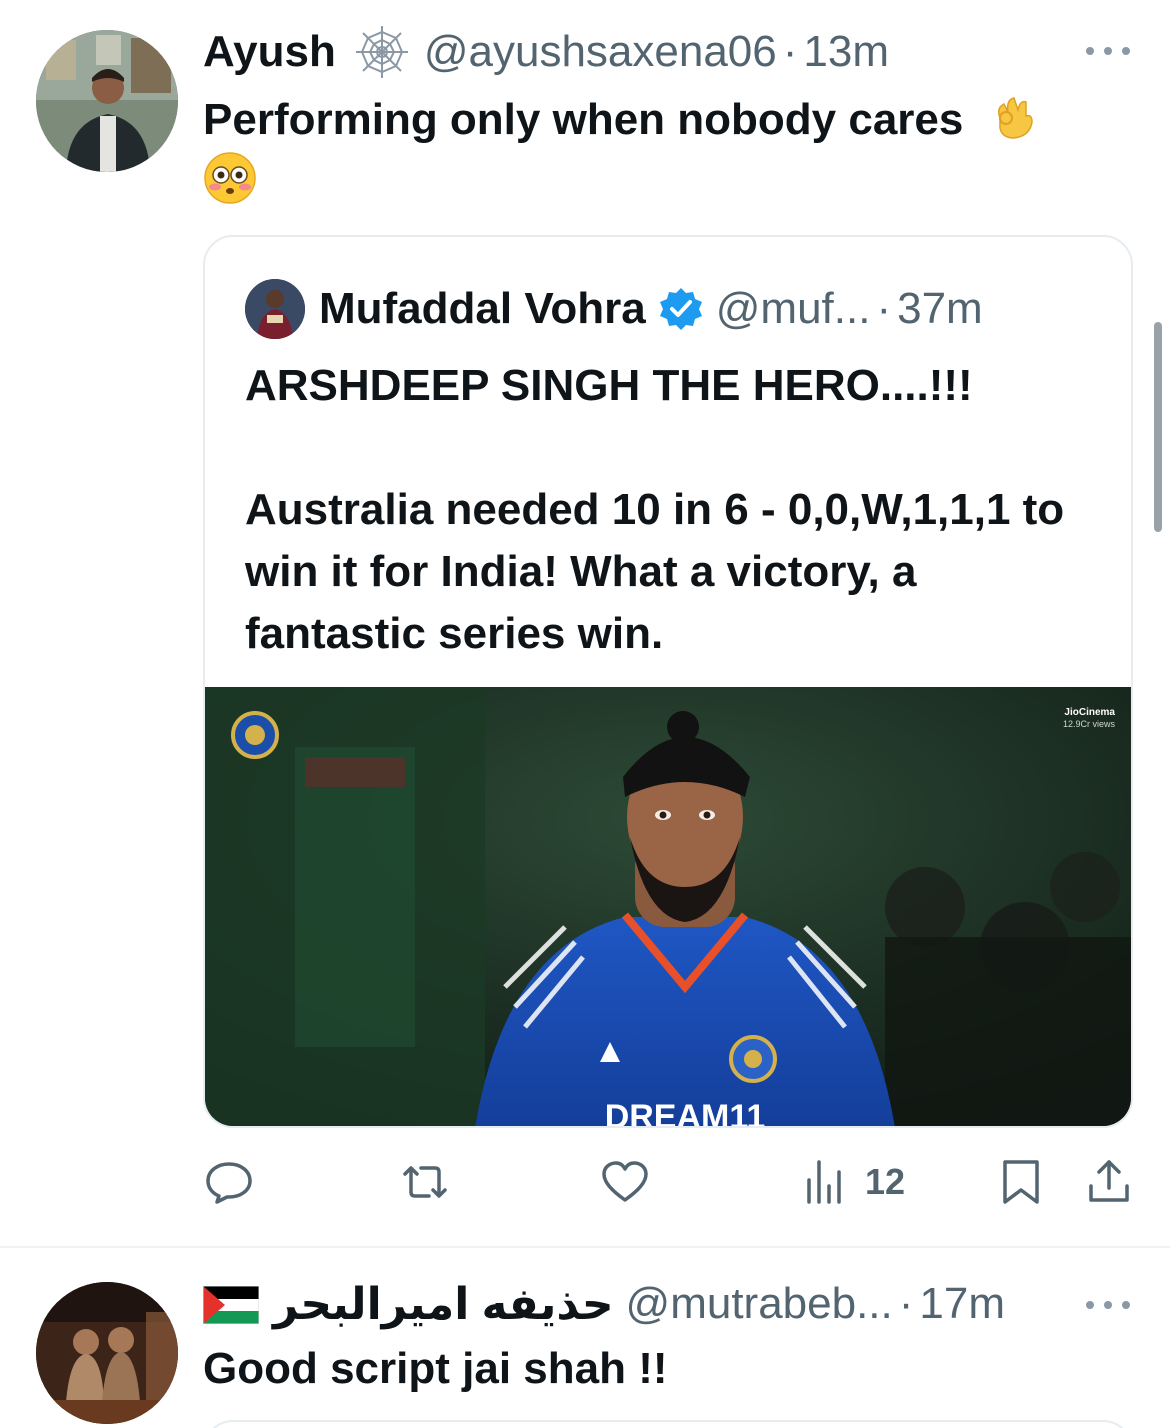 The image size is (1170, 1428). I want to click on tweet-action-bar: 12, so click(670, 1185).